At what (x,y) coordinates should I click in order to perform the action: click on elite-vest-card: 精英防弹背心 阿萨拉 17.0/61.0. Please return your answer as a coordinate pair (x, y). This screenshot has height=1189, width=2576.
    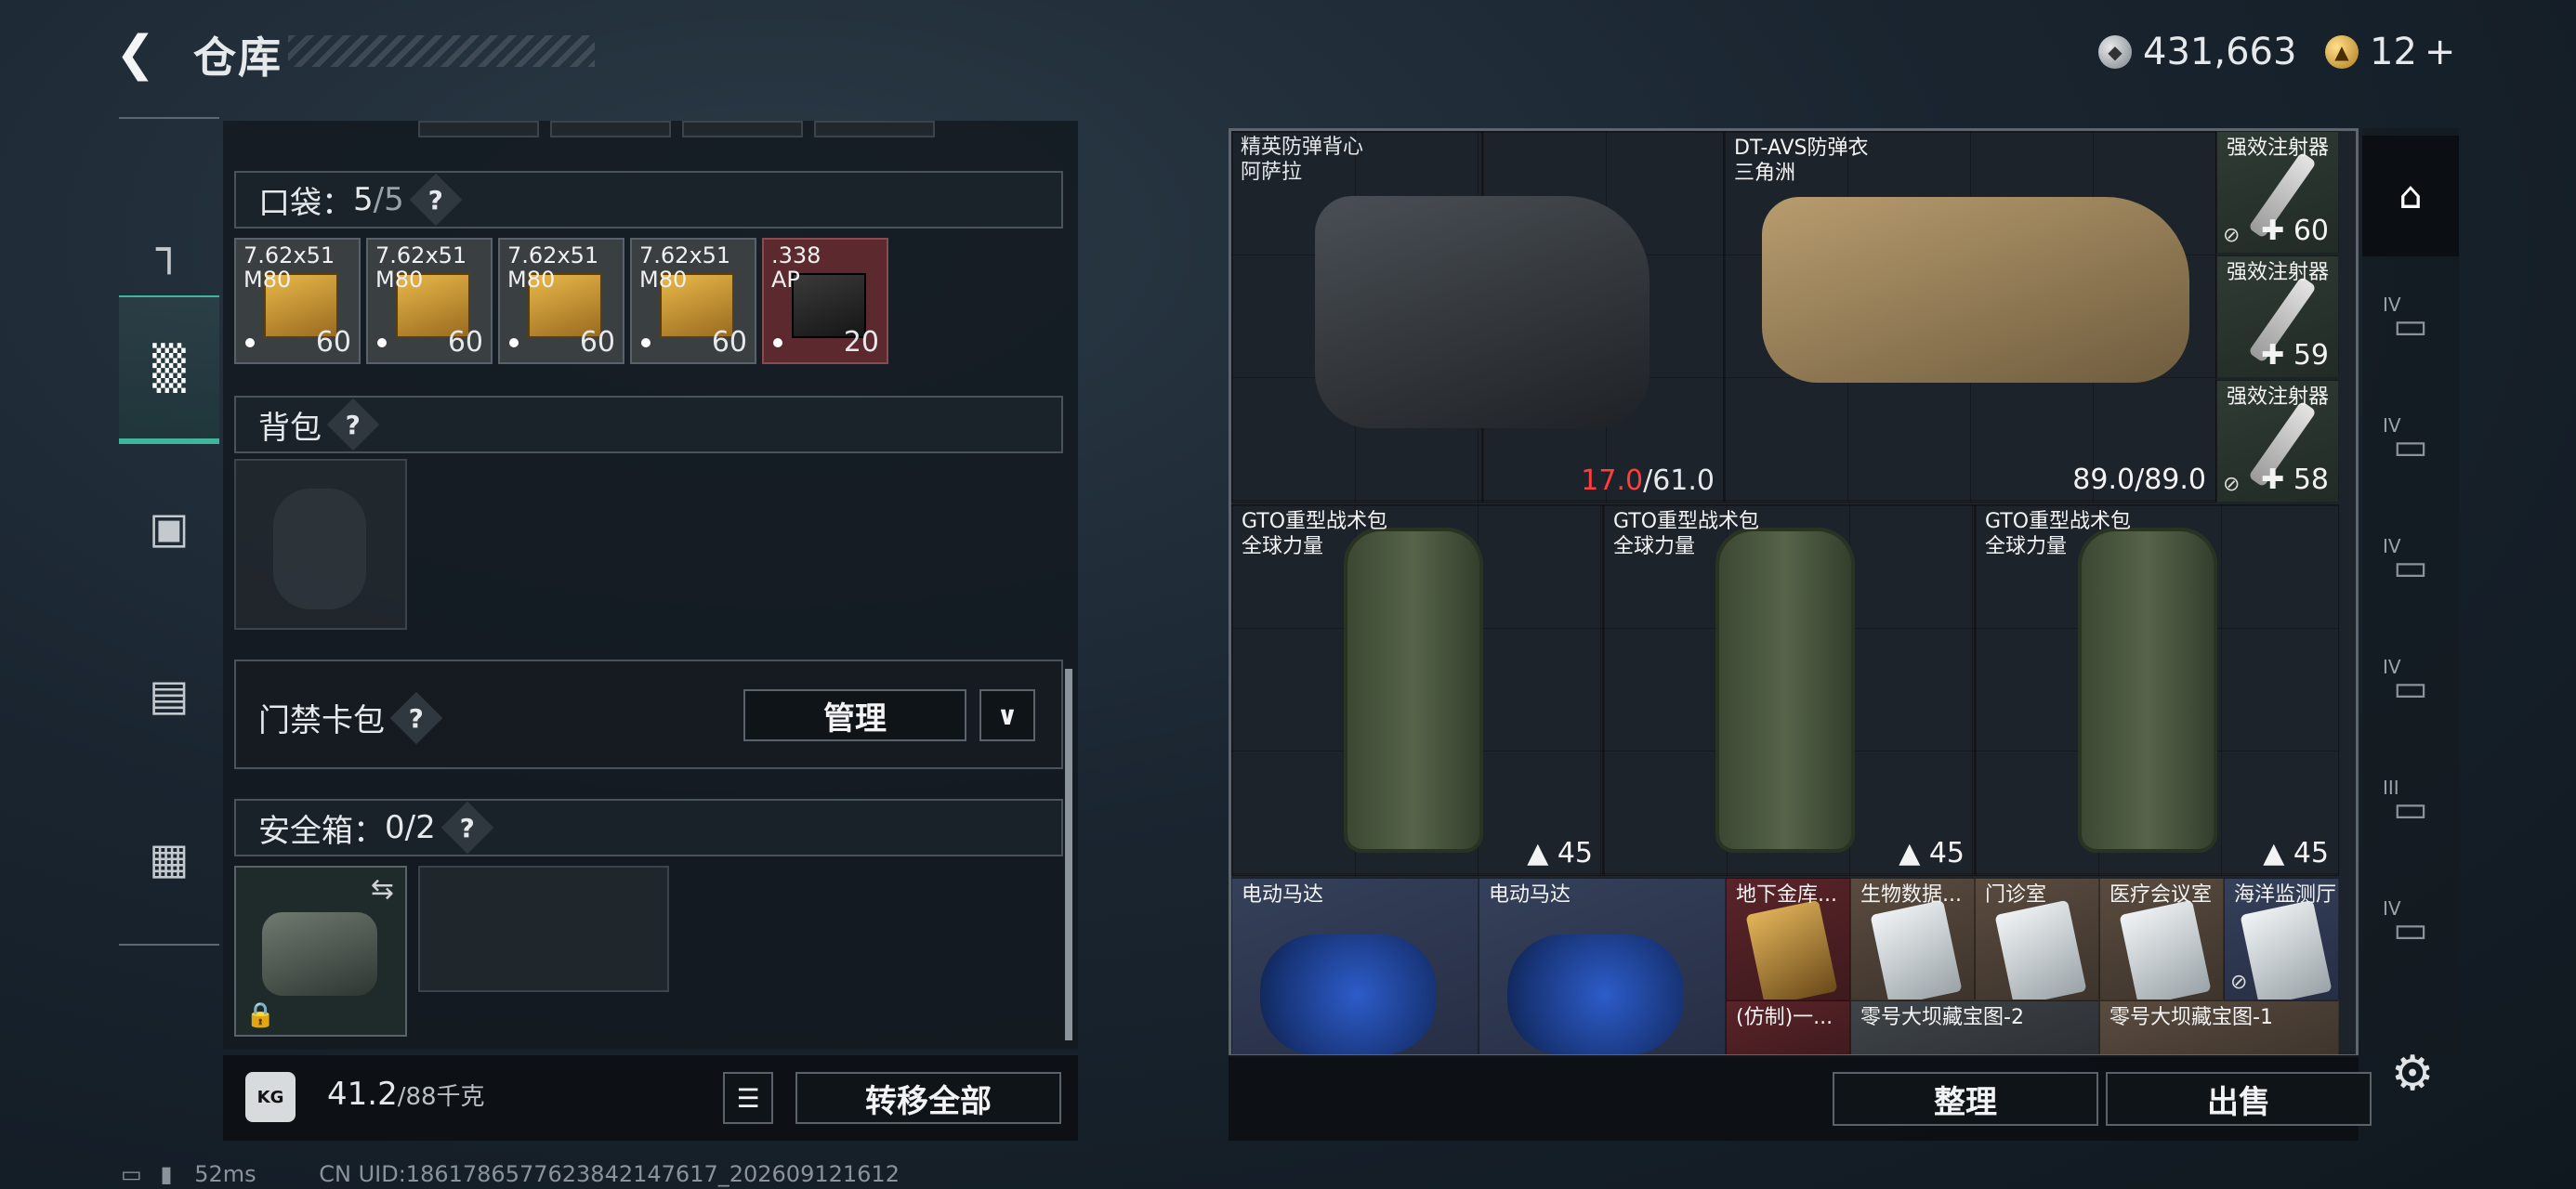
    Looking at the image, I should click on (1477, 317).